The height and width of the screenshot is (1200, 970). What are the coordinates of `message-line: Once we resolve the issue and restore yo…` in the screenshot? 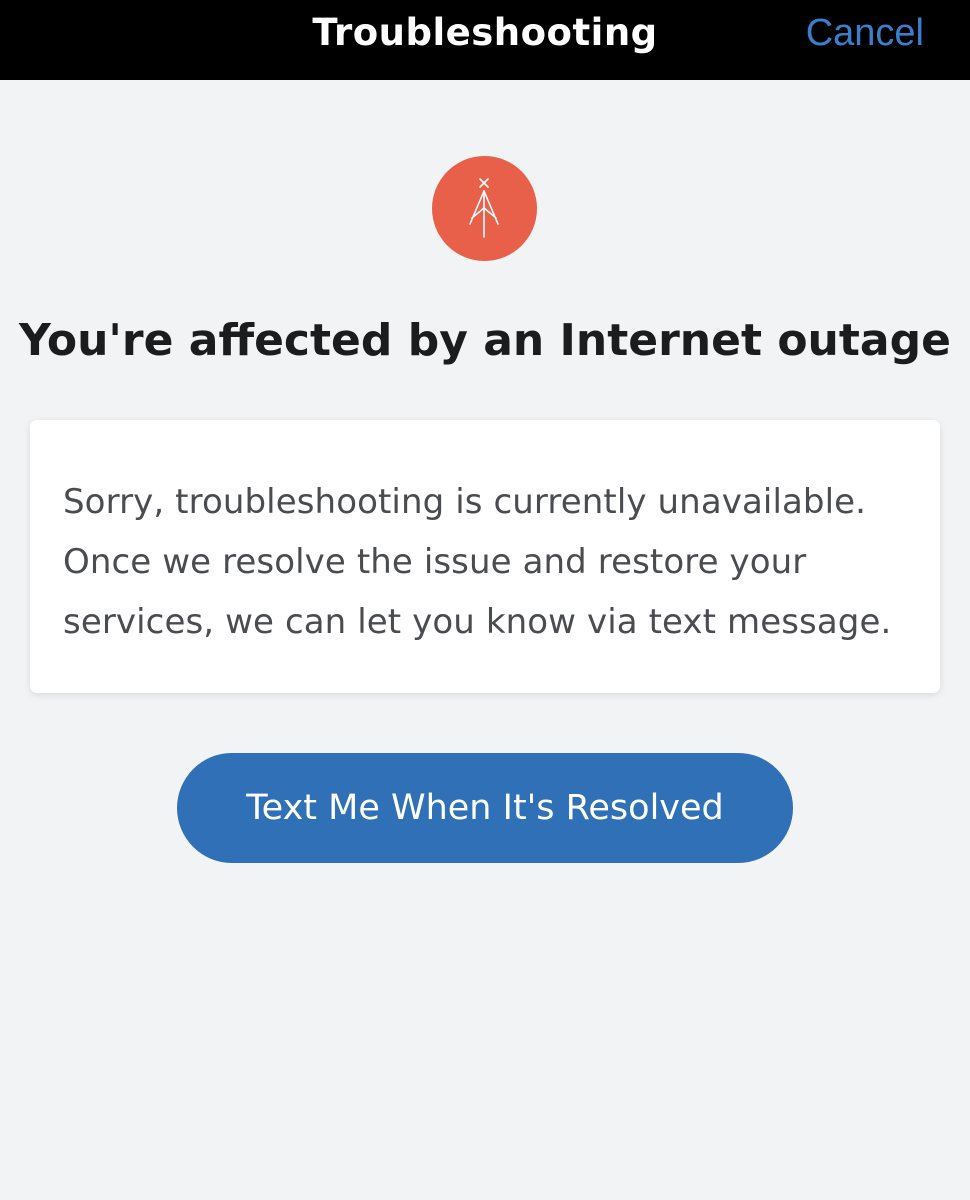 It's located at (435, 562).